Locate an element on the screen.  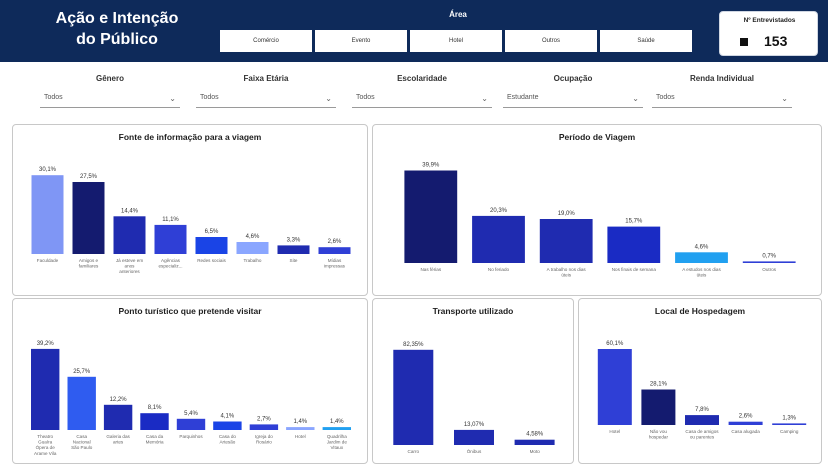
filter-escolaridade: Escolaridade Todos ⌄ is located at coordinates (422, 91).